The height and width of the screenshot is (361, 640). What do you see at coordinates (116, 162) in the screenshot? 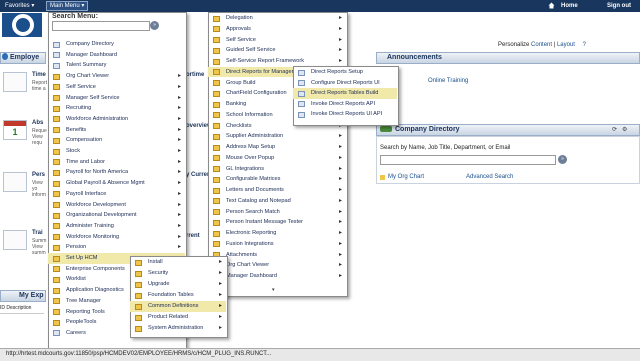
I see `menu-item-time-and-labor: Time and Labor ▸` at bounding box center [116, 162].